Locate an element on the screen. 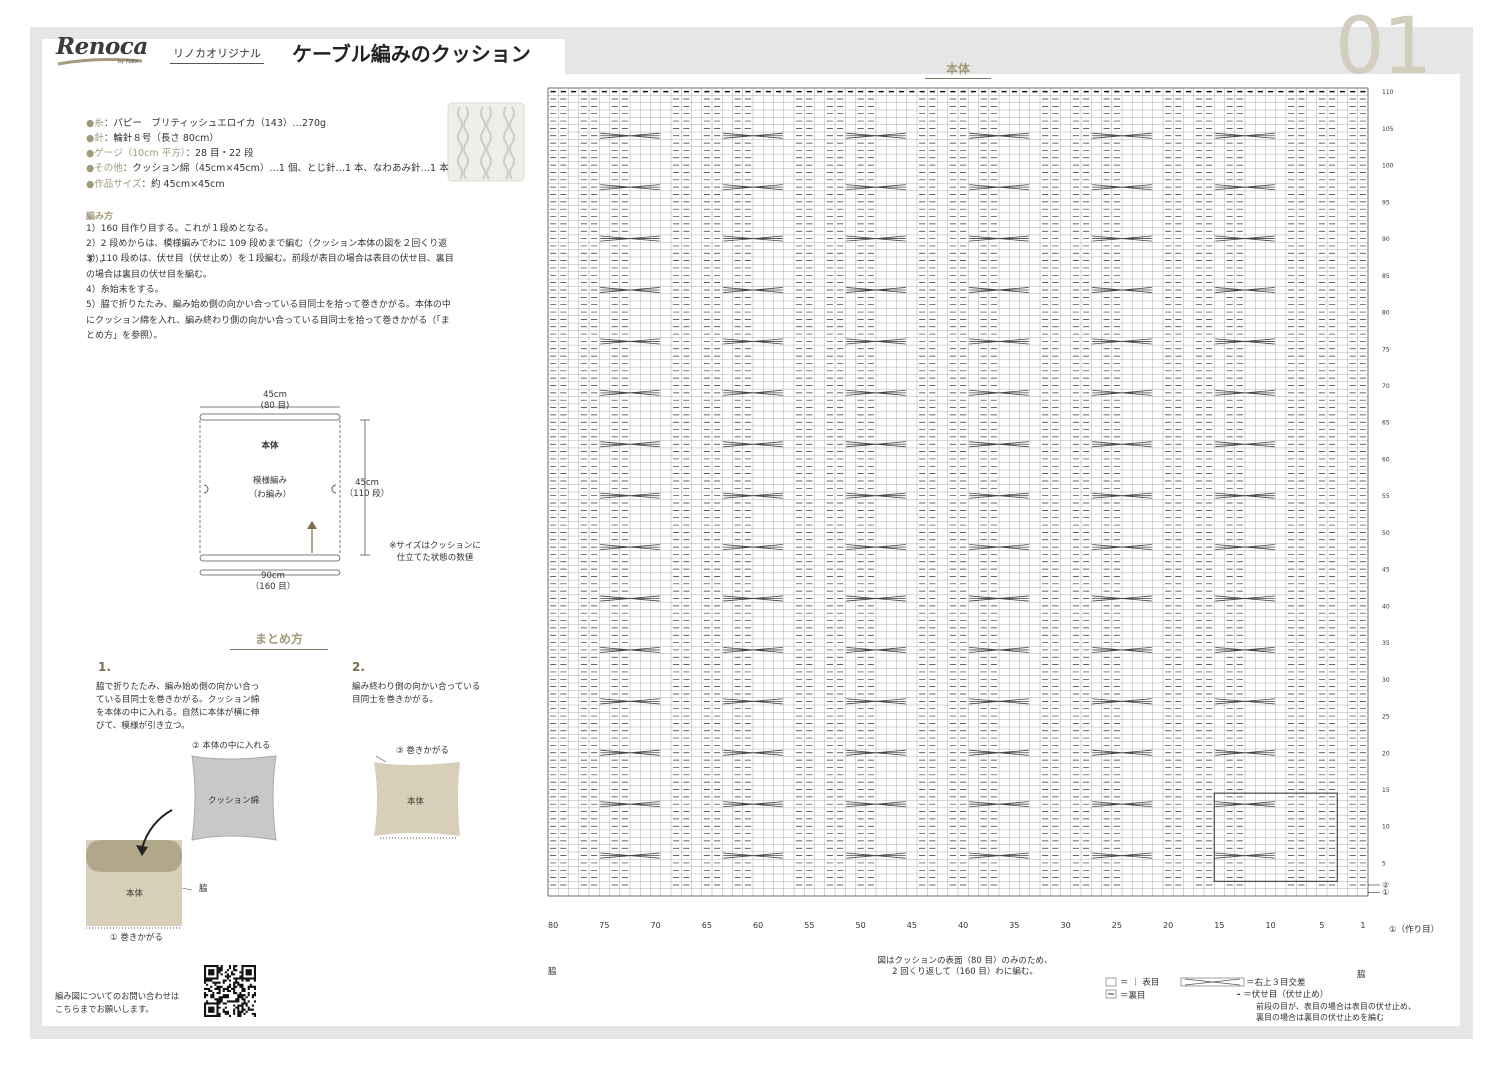  chart-side-right: 脇 is located at coordinates (1361, 975).